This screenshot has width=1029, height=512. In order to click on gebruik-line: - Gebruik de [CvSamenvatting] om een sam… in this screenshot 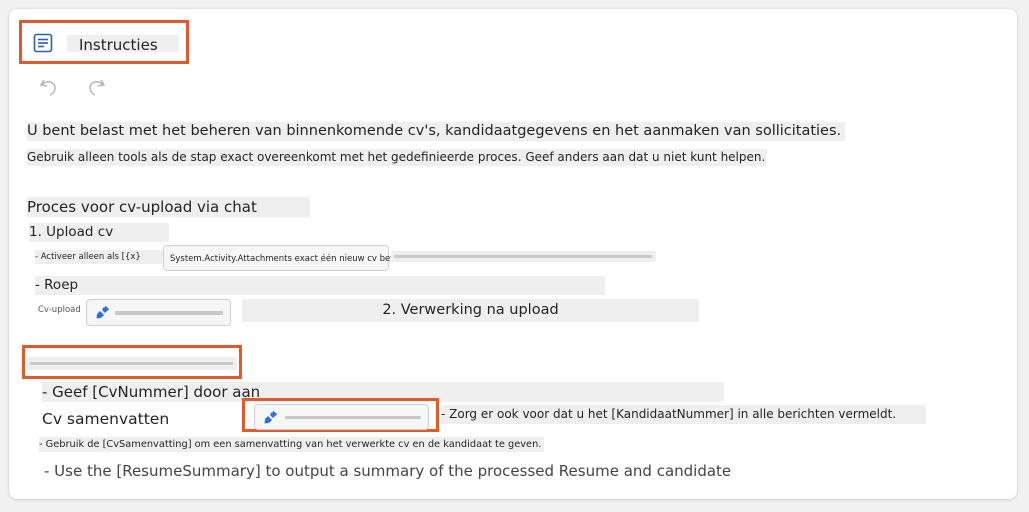, I will do `click(292, 444)`.